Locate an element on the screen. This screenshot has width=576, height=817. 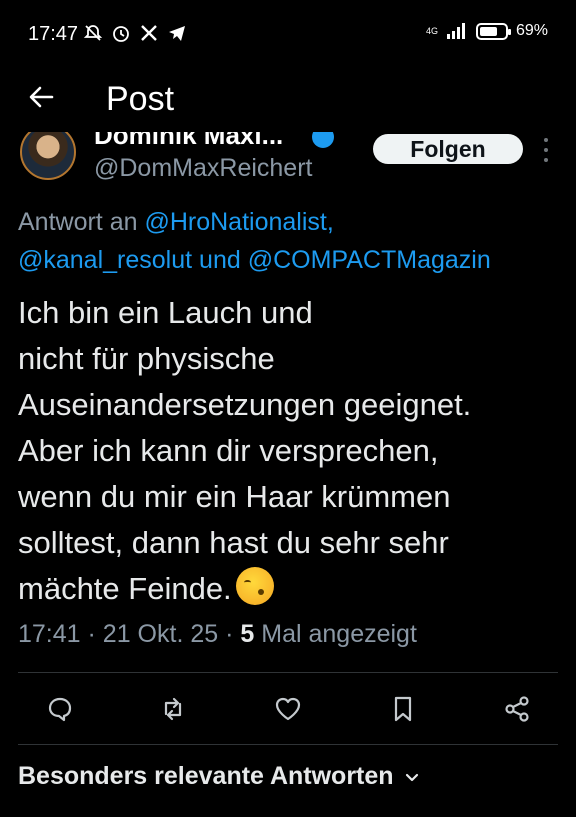
signal-icon is located at coordinates (455, 31).